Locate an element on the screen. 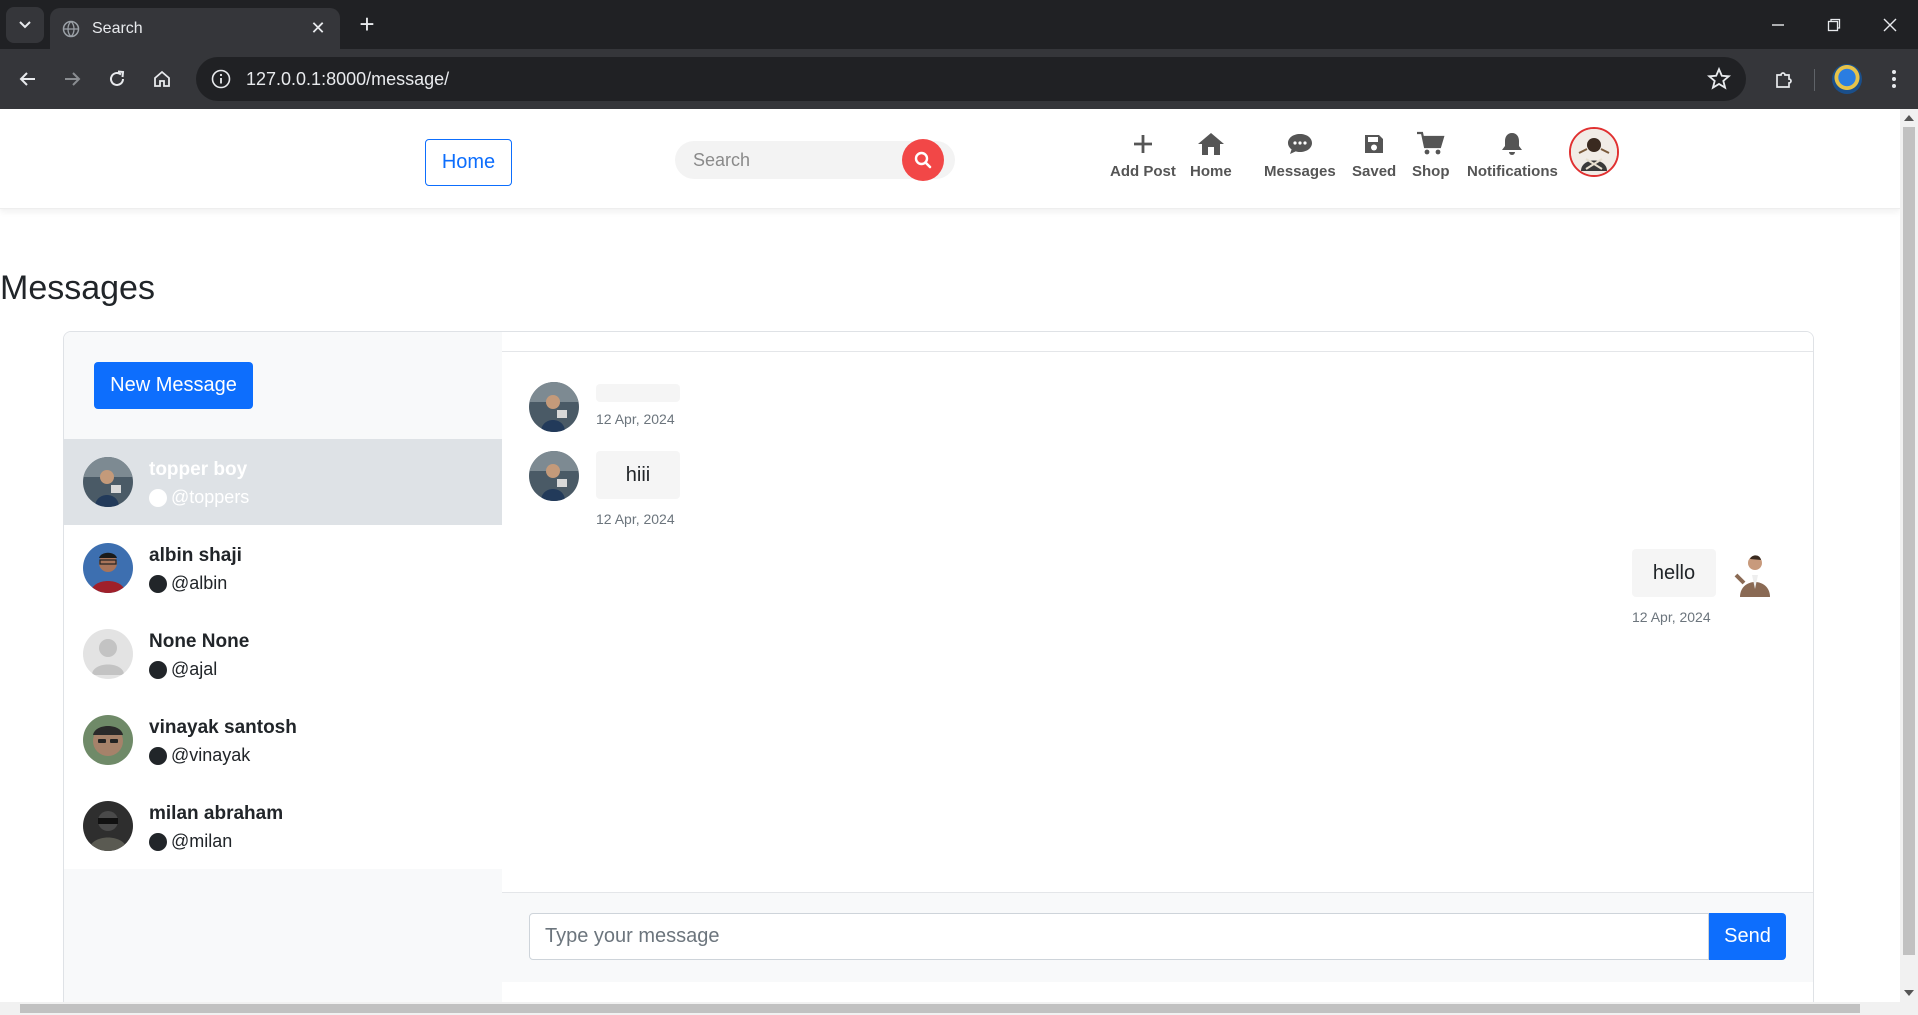 This screenshot has height=1015, width=1918. nav-shop-label: Shop is located at coordinates (1431, 171).